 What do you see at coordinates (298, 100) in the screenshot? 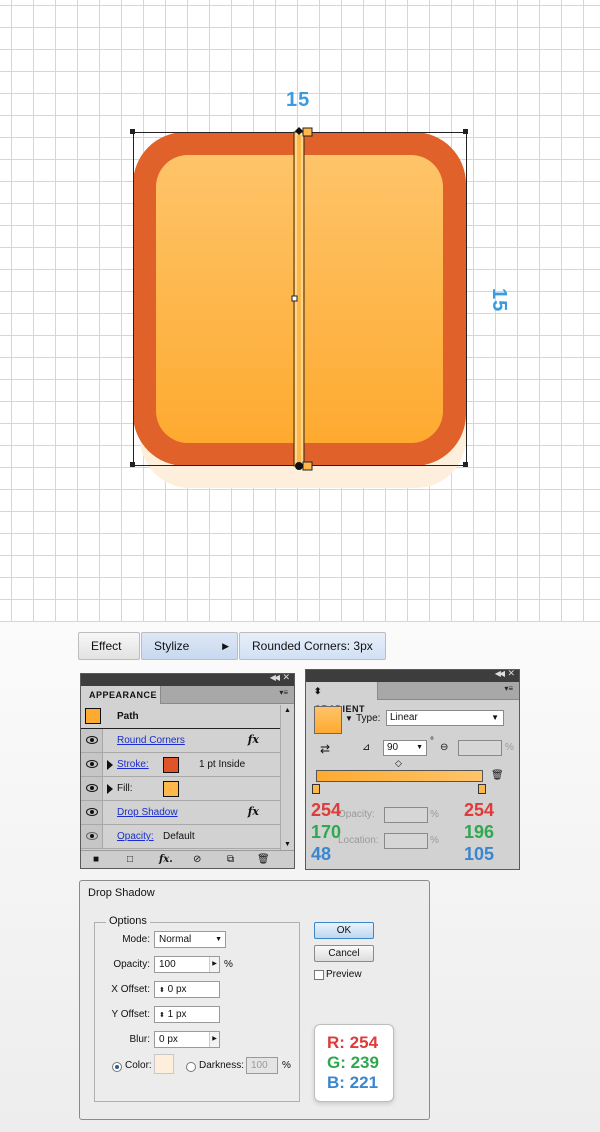
I see `width-dimension-label: 15` at bounding box center [298, 100].